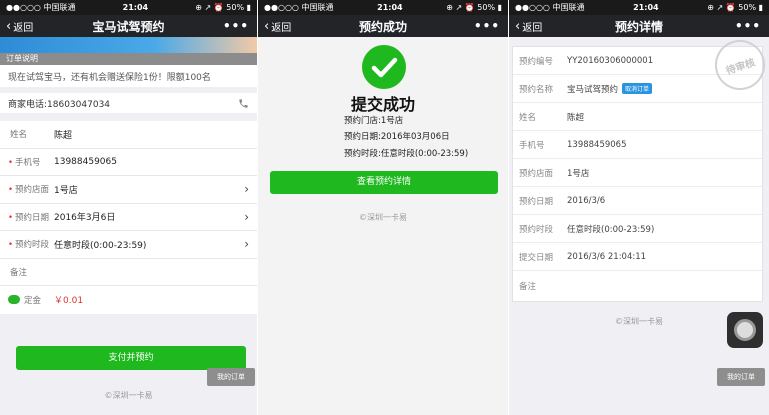 The width and height of the screenshot is (769, 415). I want to click on detail-row: 预约店面 1号店, so click(637, 173).